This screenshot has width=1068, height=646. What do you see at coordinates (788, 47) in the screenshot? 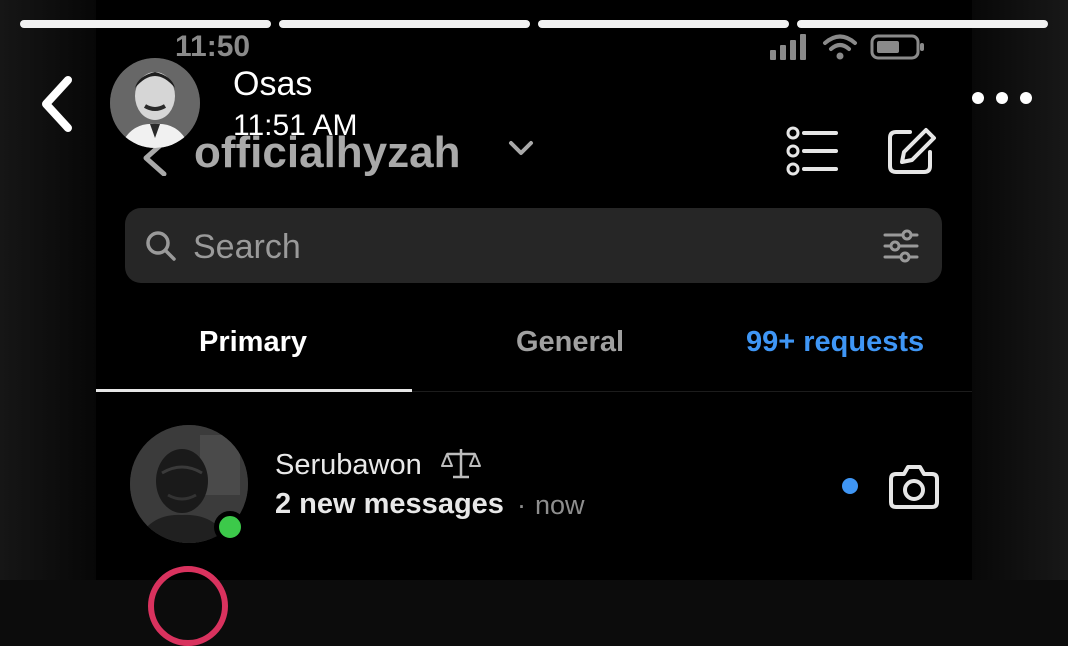
I see `signal-icon` at bounding box center [788, 47].